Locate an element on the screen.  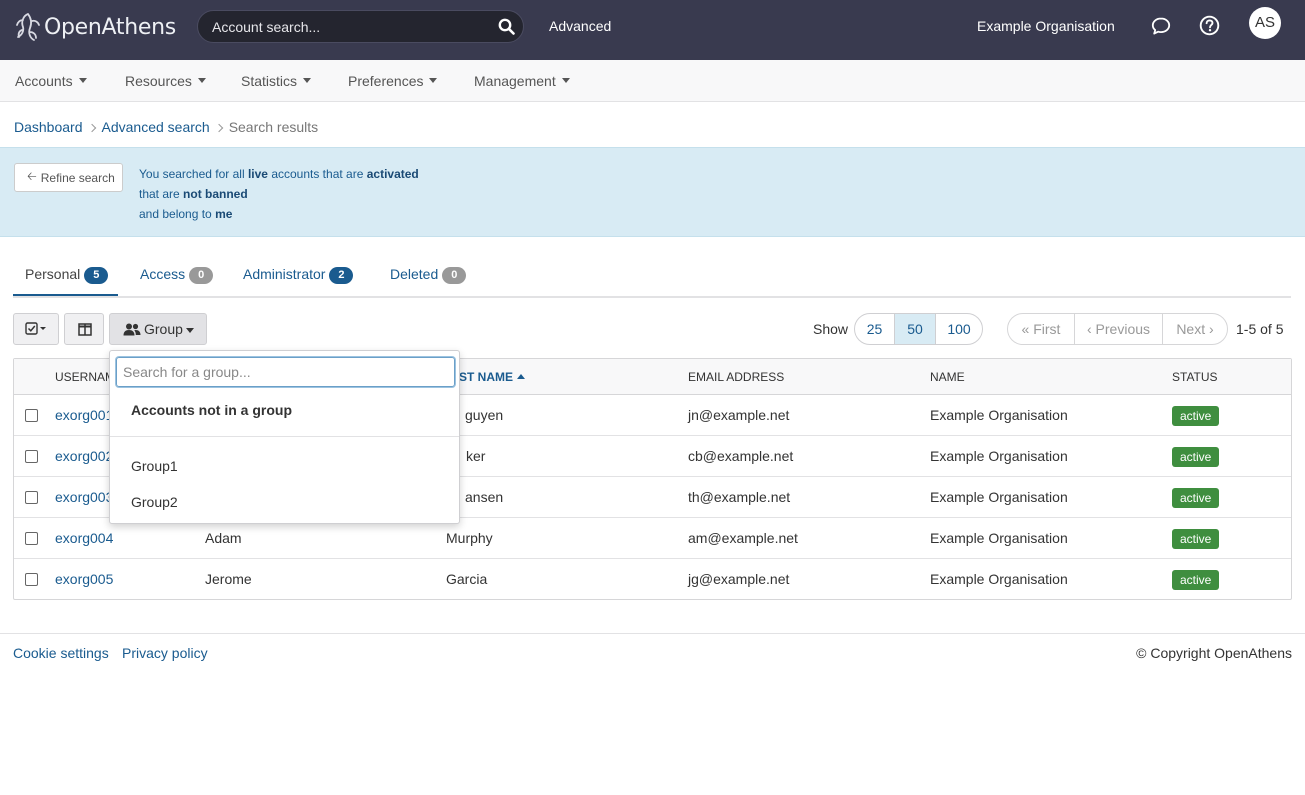
column-email: EMAIL ADDRESS is located at coordinates (736, 377).